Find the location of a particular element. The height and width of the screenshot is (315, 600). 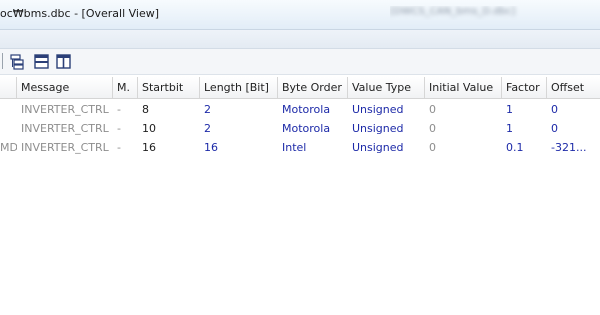

startbit-cell: 16 is located at coordinates (149, 147).